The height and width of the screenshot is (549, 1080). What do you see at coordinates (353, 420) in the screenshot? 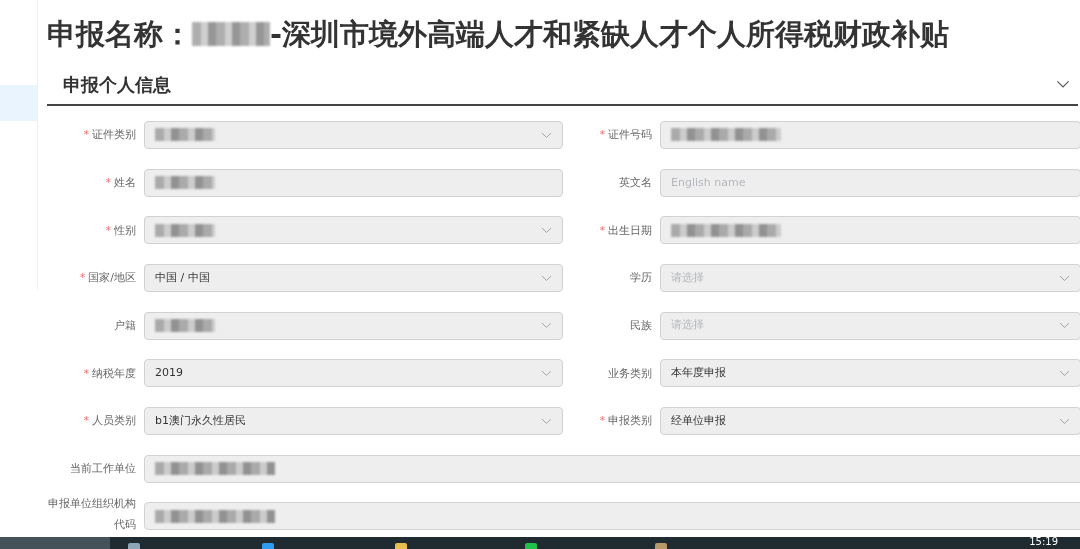
I see `select-field: b1澳门永久性居民` at bounding box center [353, 420].